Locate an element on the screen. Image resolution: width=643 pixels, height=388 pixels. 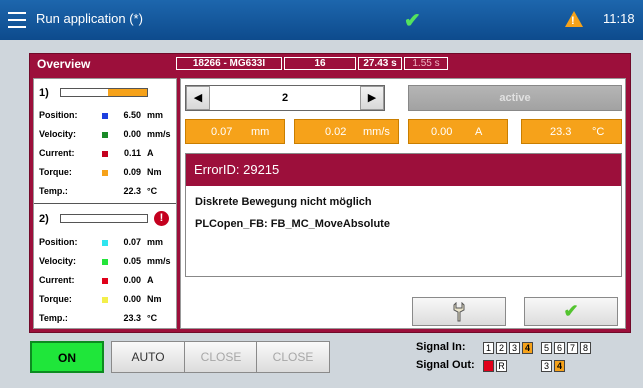
active-button: active is located at coordinates (515, 98).